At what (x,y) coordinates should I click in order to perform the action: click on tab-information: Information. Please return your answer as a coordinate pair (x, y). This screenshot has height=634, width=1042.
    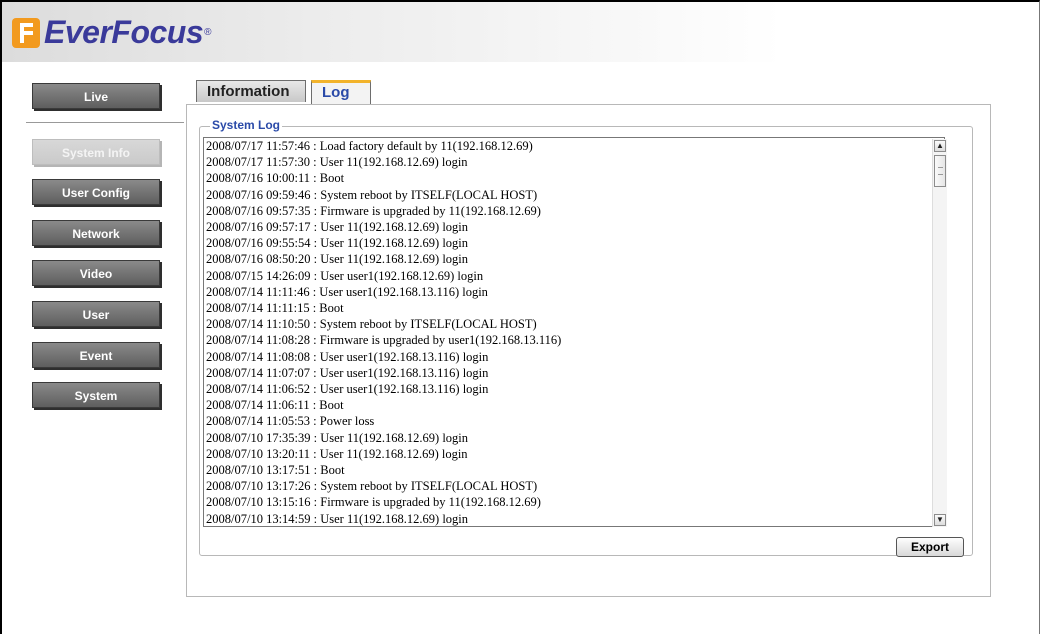
    Looking at the image, I should click on (251, 91).